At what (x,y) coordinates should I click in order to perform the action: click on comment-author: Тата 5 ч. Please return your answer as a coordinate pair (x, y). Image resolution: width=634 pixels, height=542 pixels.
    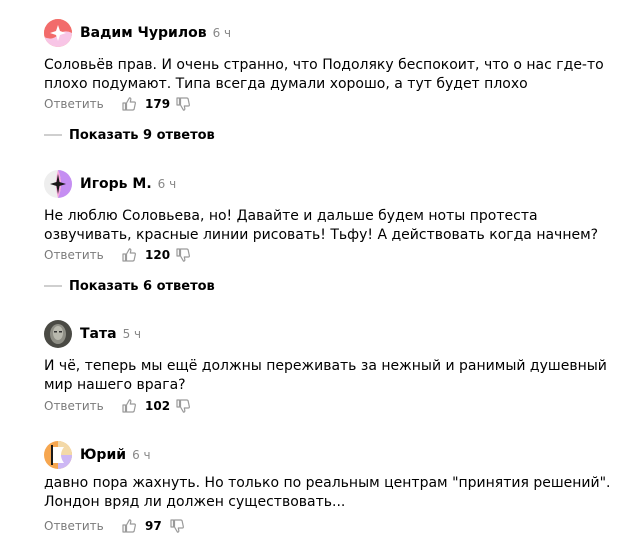
    Looking at the image, I should click on (110, 334).